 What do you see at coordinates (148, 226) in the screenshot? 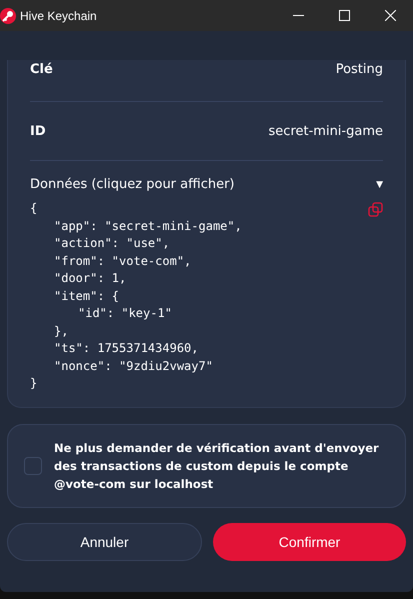
I see `code-line: "app": "secret-mini-game",` at bounding box center [148, 226].